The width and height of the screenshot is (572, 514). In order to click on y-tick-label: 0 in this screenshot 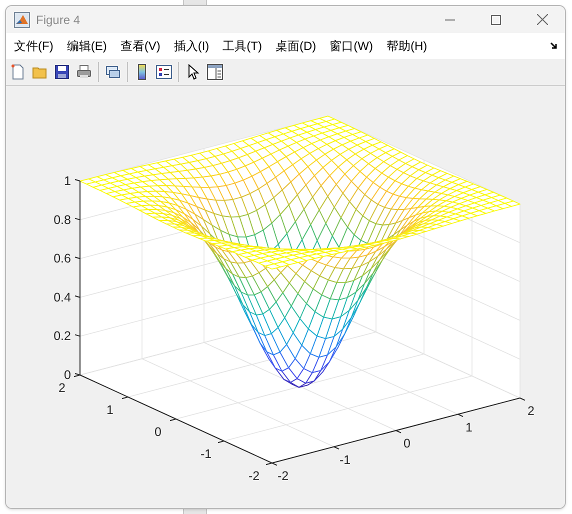, I will do `click(158, 432)`.